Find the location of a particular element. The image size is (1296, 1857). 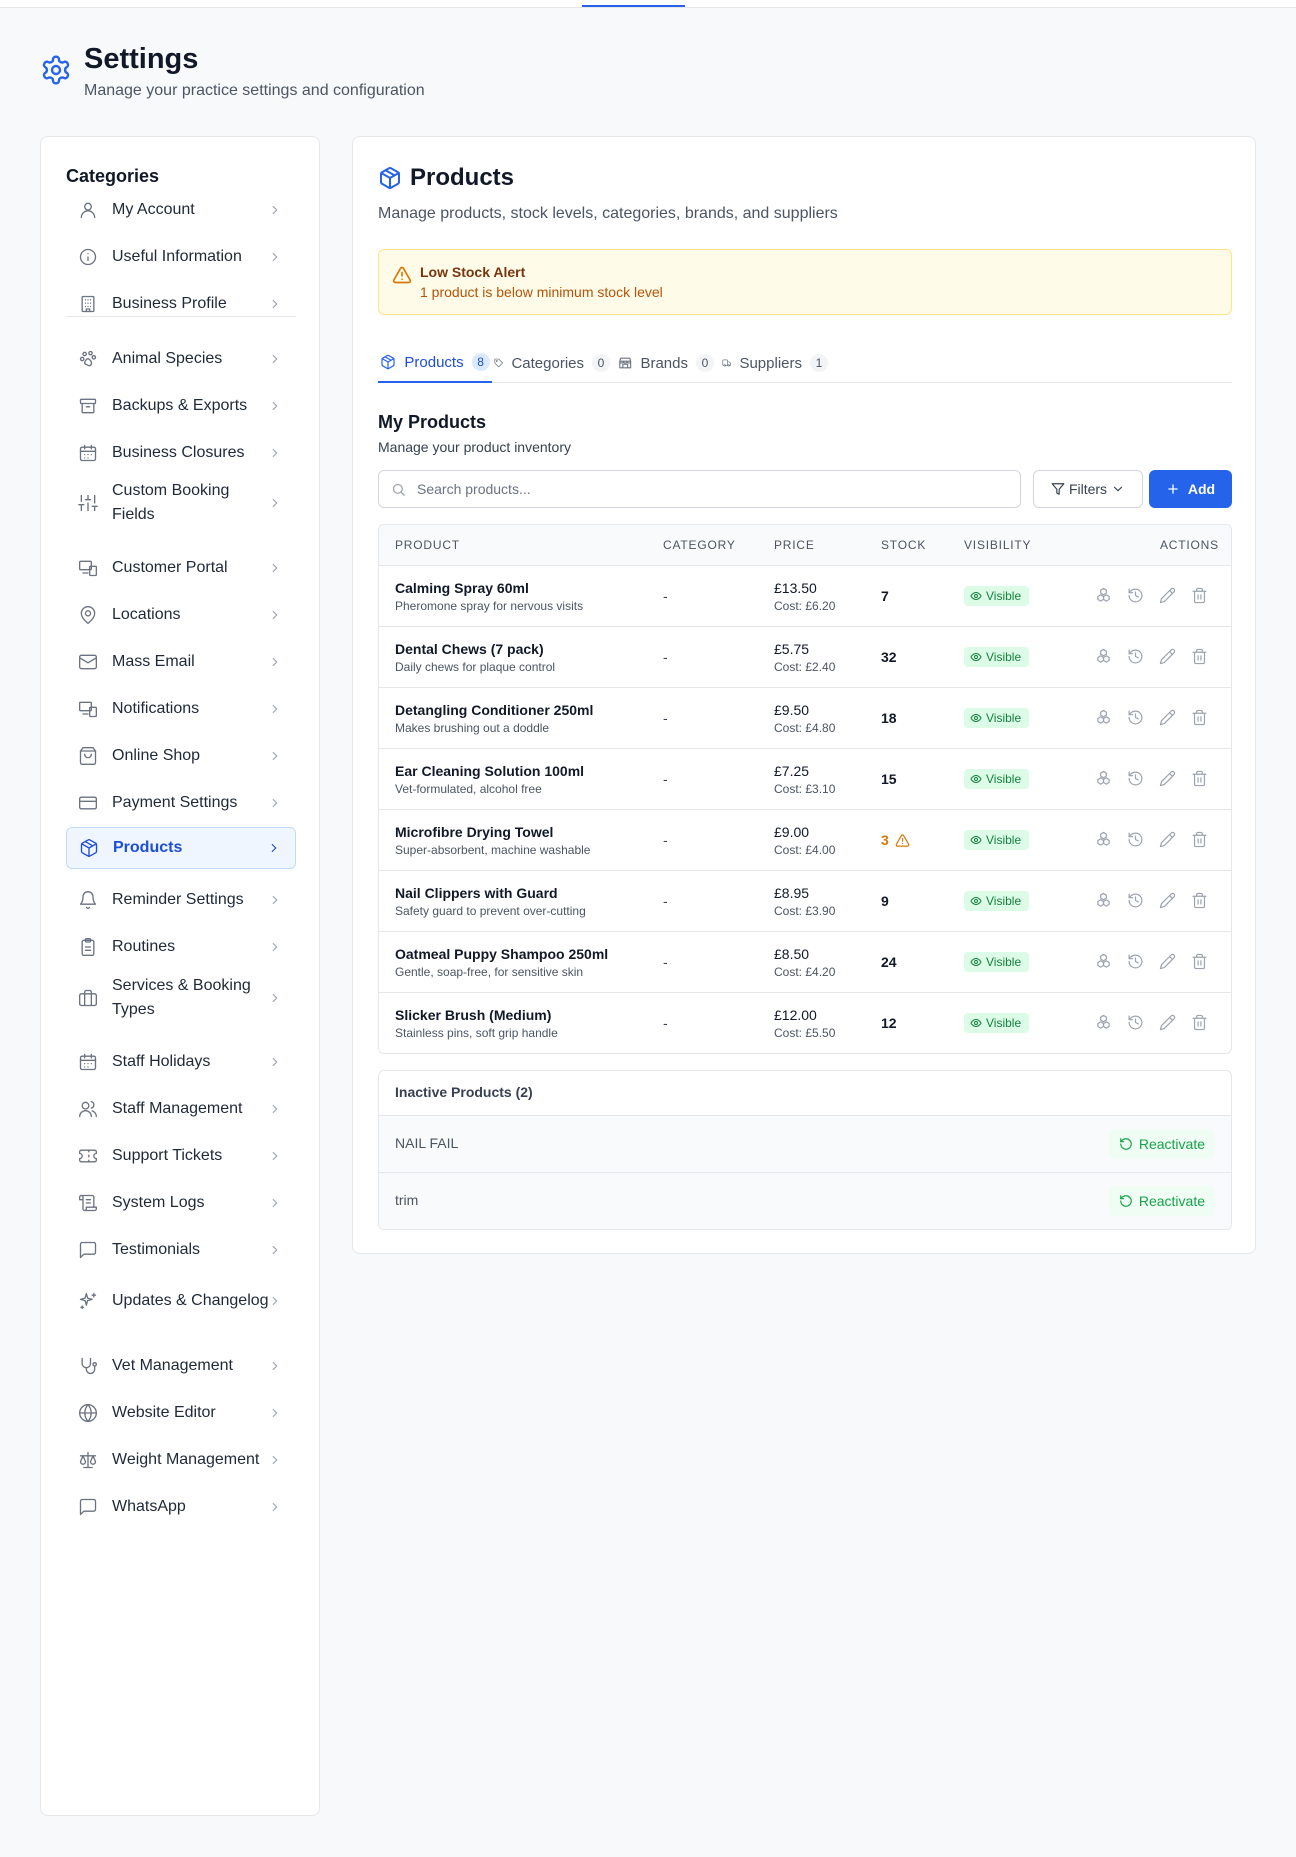

filters-button: Filters is located at coordinates (1088, 489).